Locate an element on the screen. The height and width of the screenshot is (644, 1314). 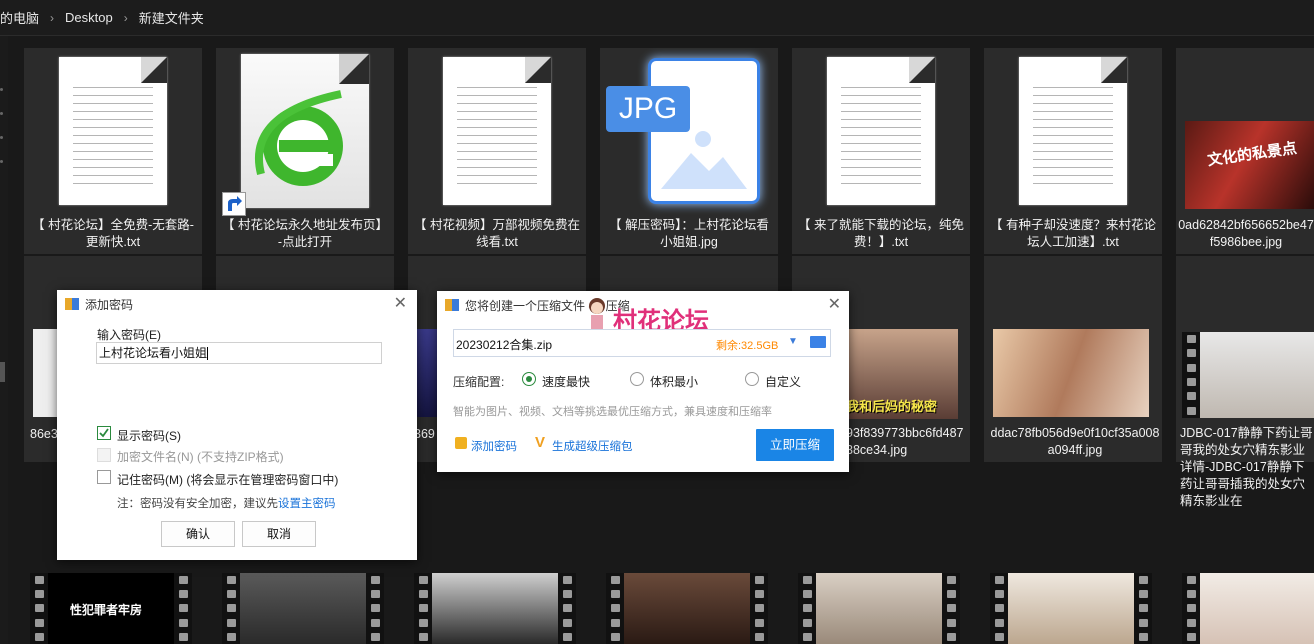
file-tile: 【 村花论坛永久地址发布页】-点此打开 is located at coordinates (305, 151).